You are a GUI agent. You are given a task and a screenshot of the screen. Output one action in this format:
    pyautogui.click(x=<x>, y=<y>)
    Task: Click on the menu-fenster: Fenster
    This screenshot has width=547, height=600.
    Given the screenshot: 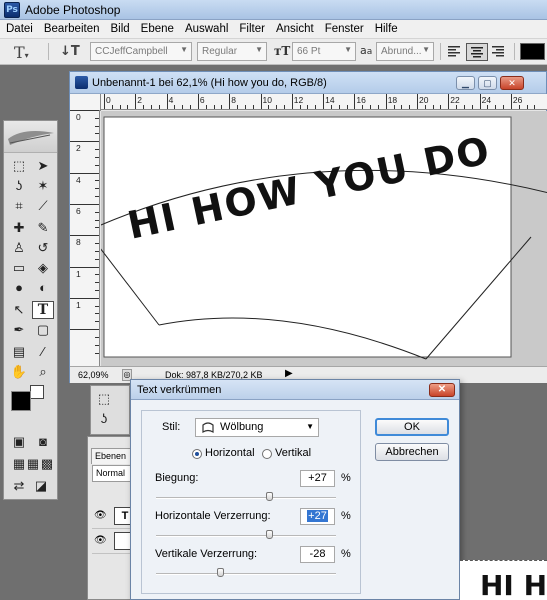 What is the action you would take?
    pyautogui.click(x=344, y=29)
    